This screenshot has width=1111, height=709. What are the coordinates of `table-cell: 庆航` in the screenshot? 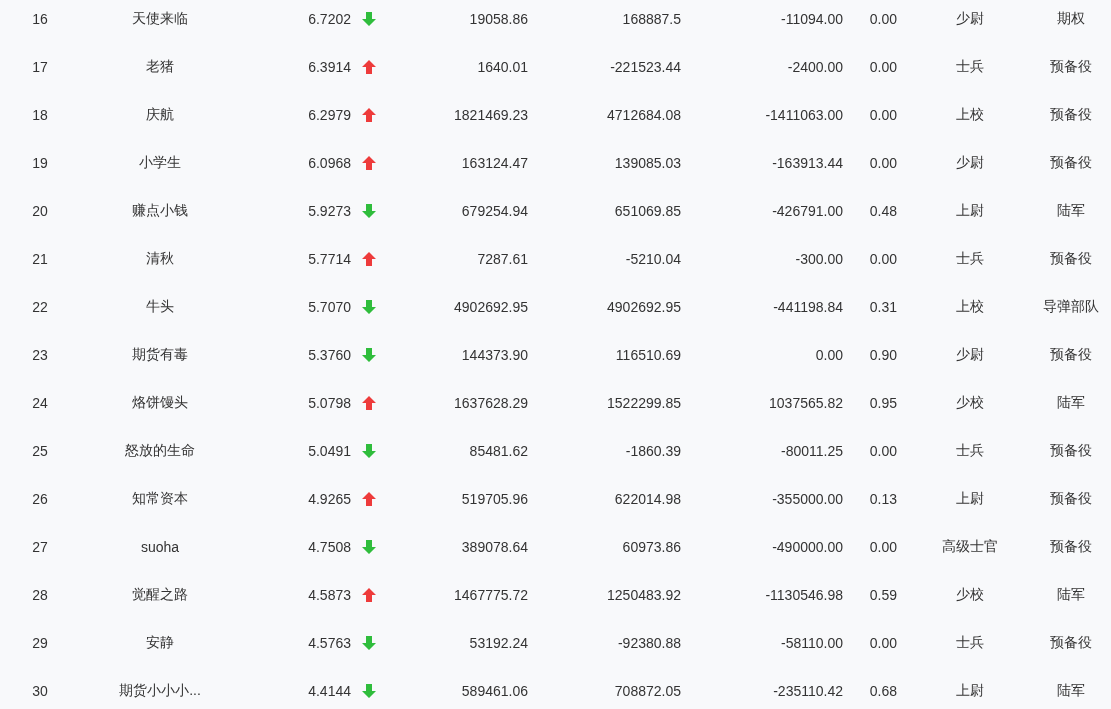 It's located at (160, 114).